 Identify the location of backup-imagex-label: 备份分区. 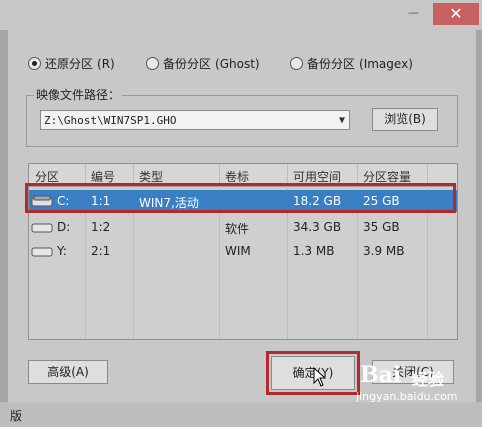
(331, 64).